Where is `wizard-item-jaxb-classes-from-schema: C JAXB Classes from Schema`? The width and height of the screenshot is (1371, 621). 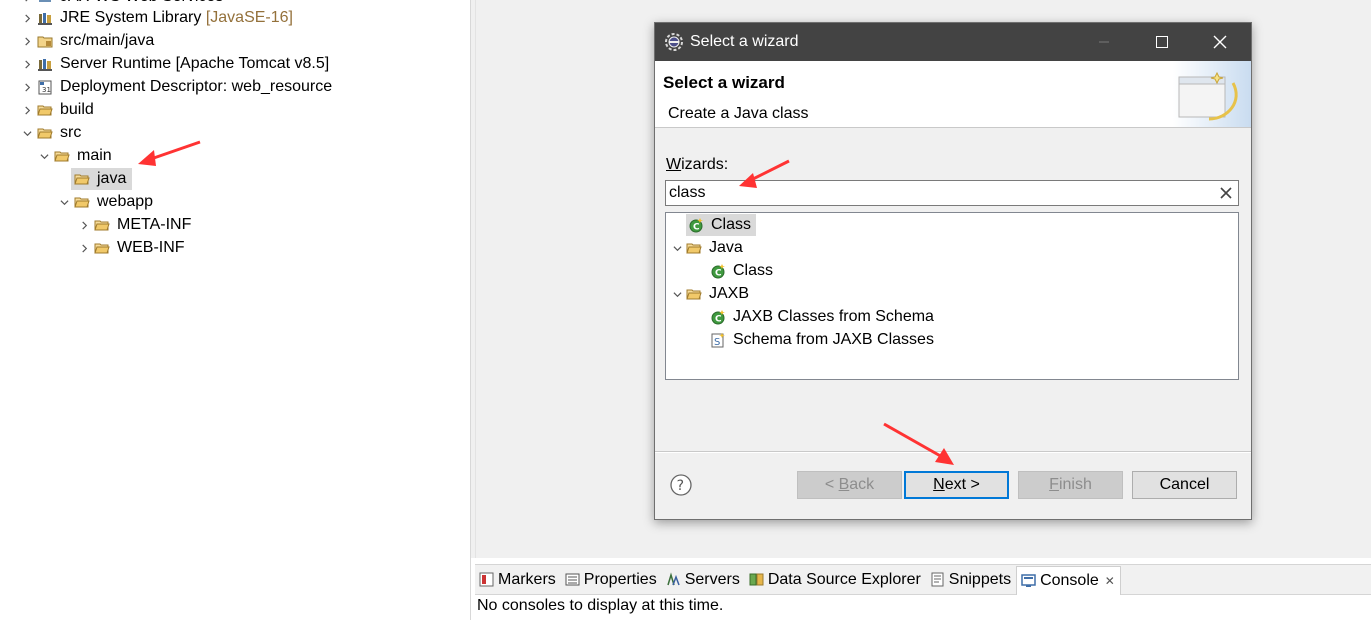
wizard-item-jaxb-classes-from-schema: C JAXB Classes from Schema is located at coordinates (822, 317).